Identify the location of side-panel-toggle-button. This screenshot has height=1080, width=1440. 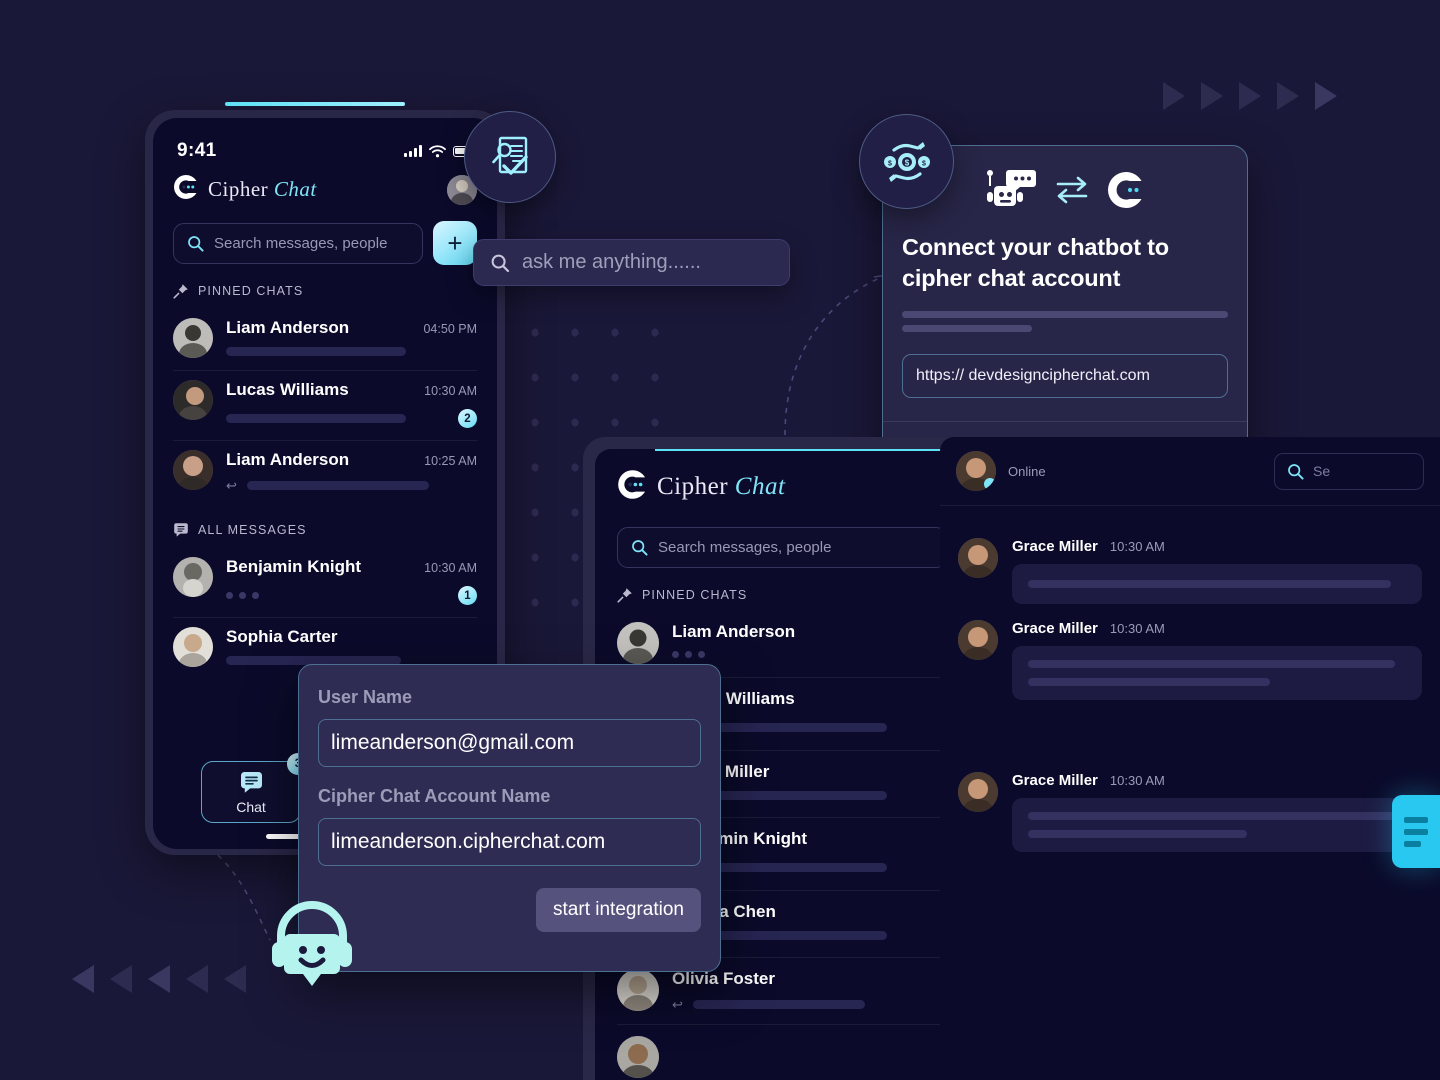
(1416, 831).